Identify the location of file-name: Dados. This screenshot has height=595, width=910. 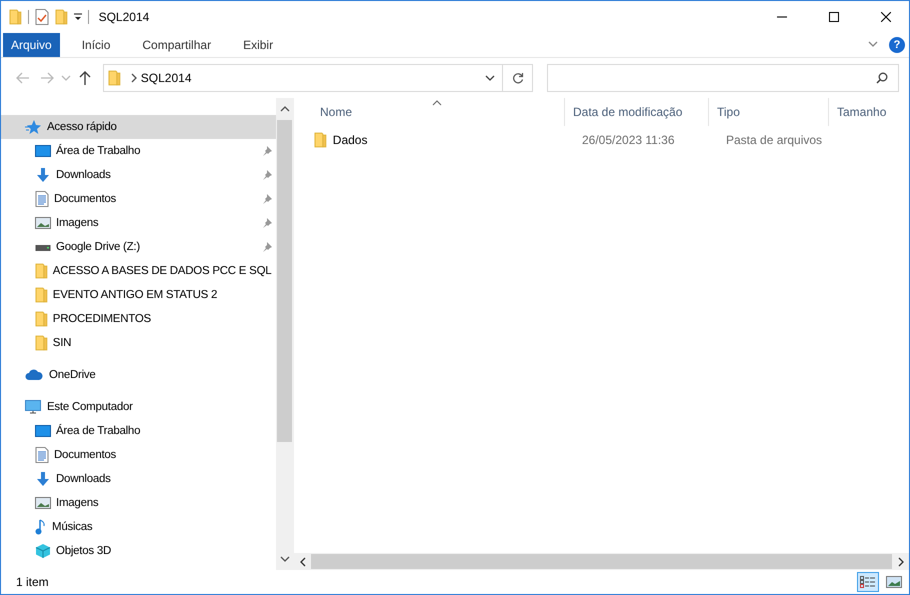
(350, 140).